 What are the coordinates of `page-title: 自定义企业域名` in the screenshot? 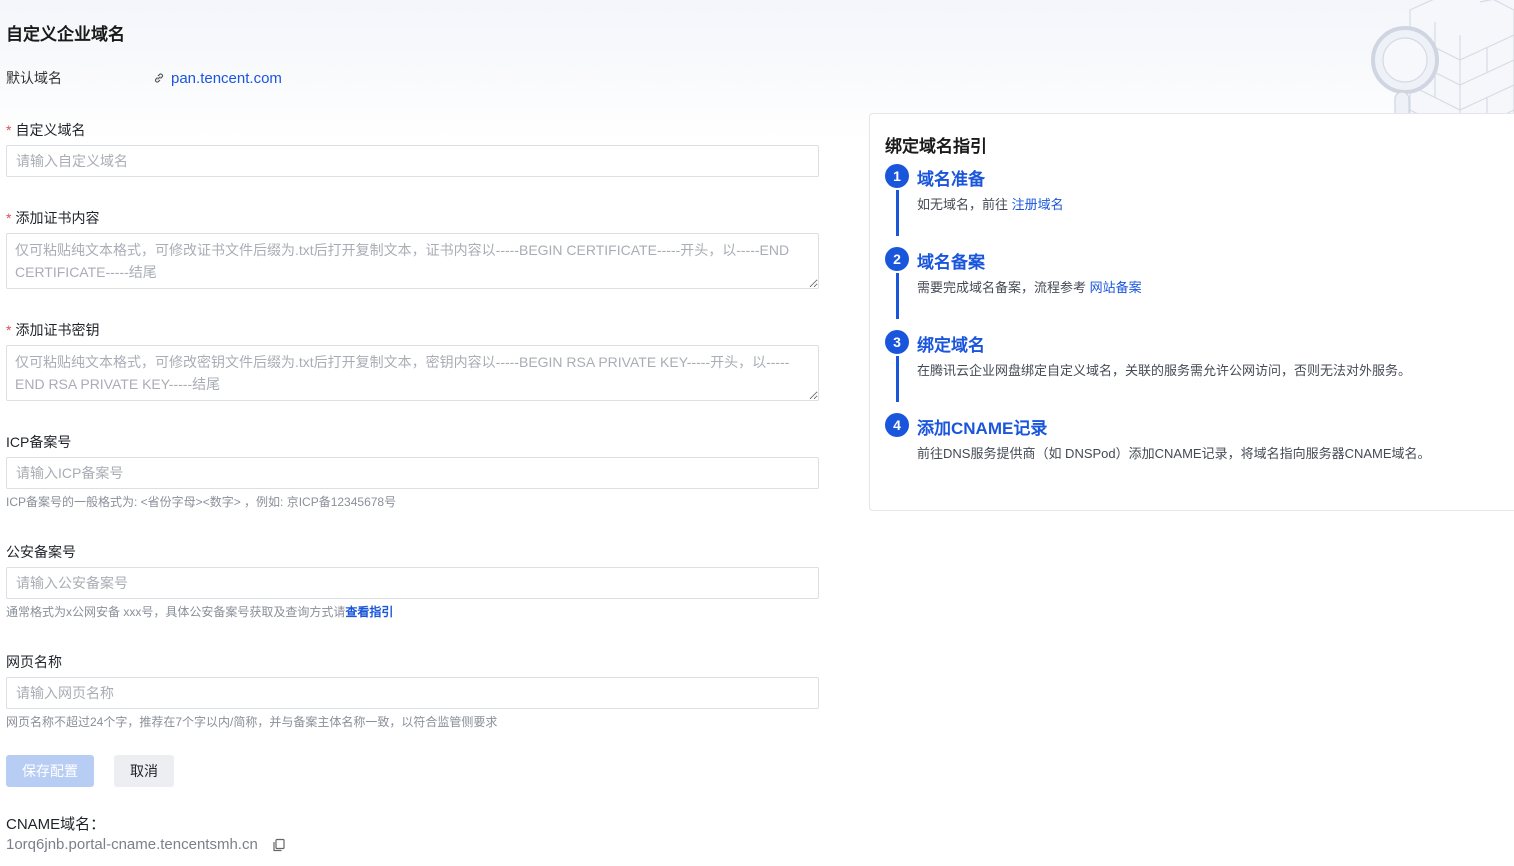 It's located at (65, 34).